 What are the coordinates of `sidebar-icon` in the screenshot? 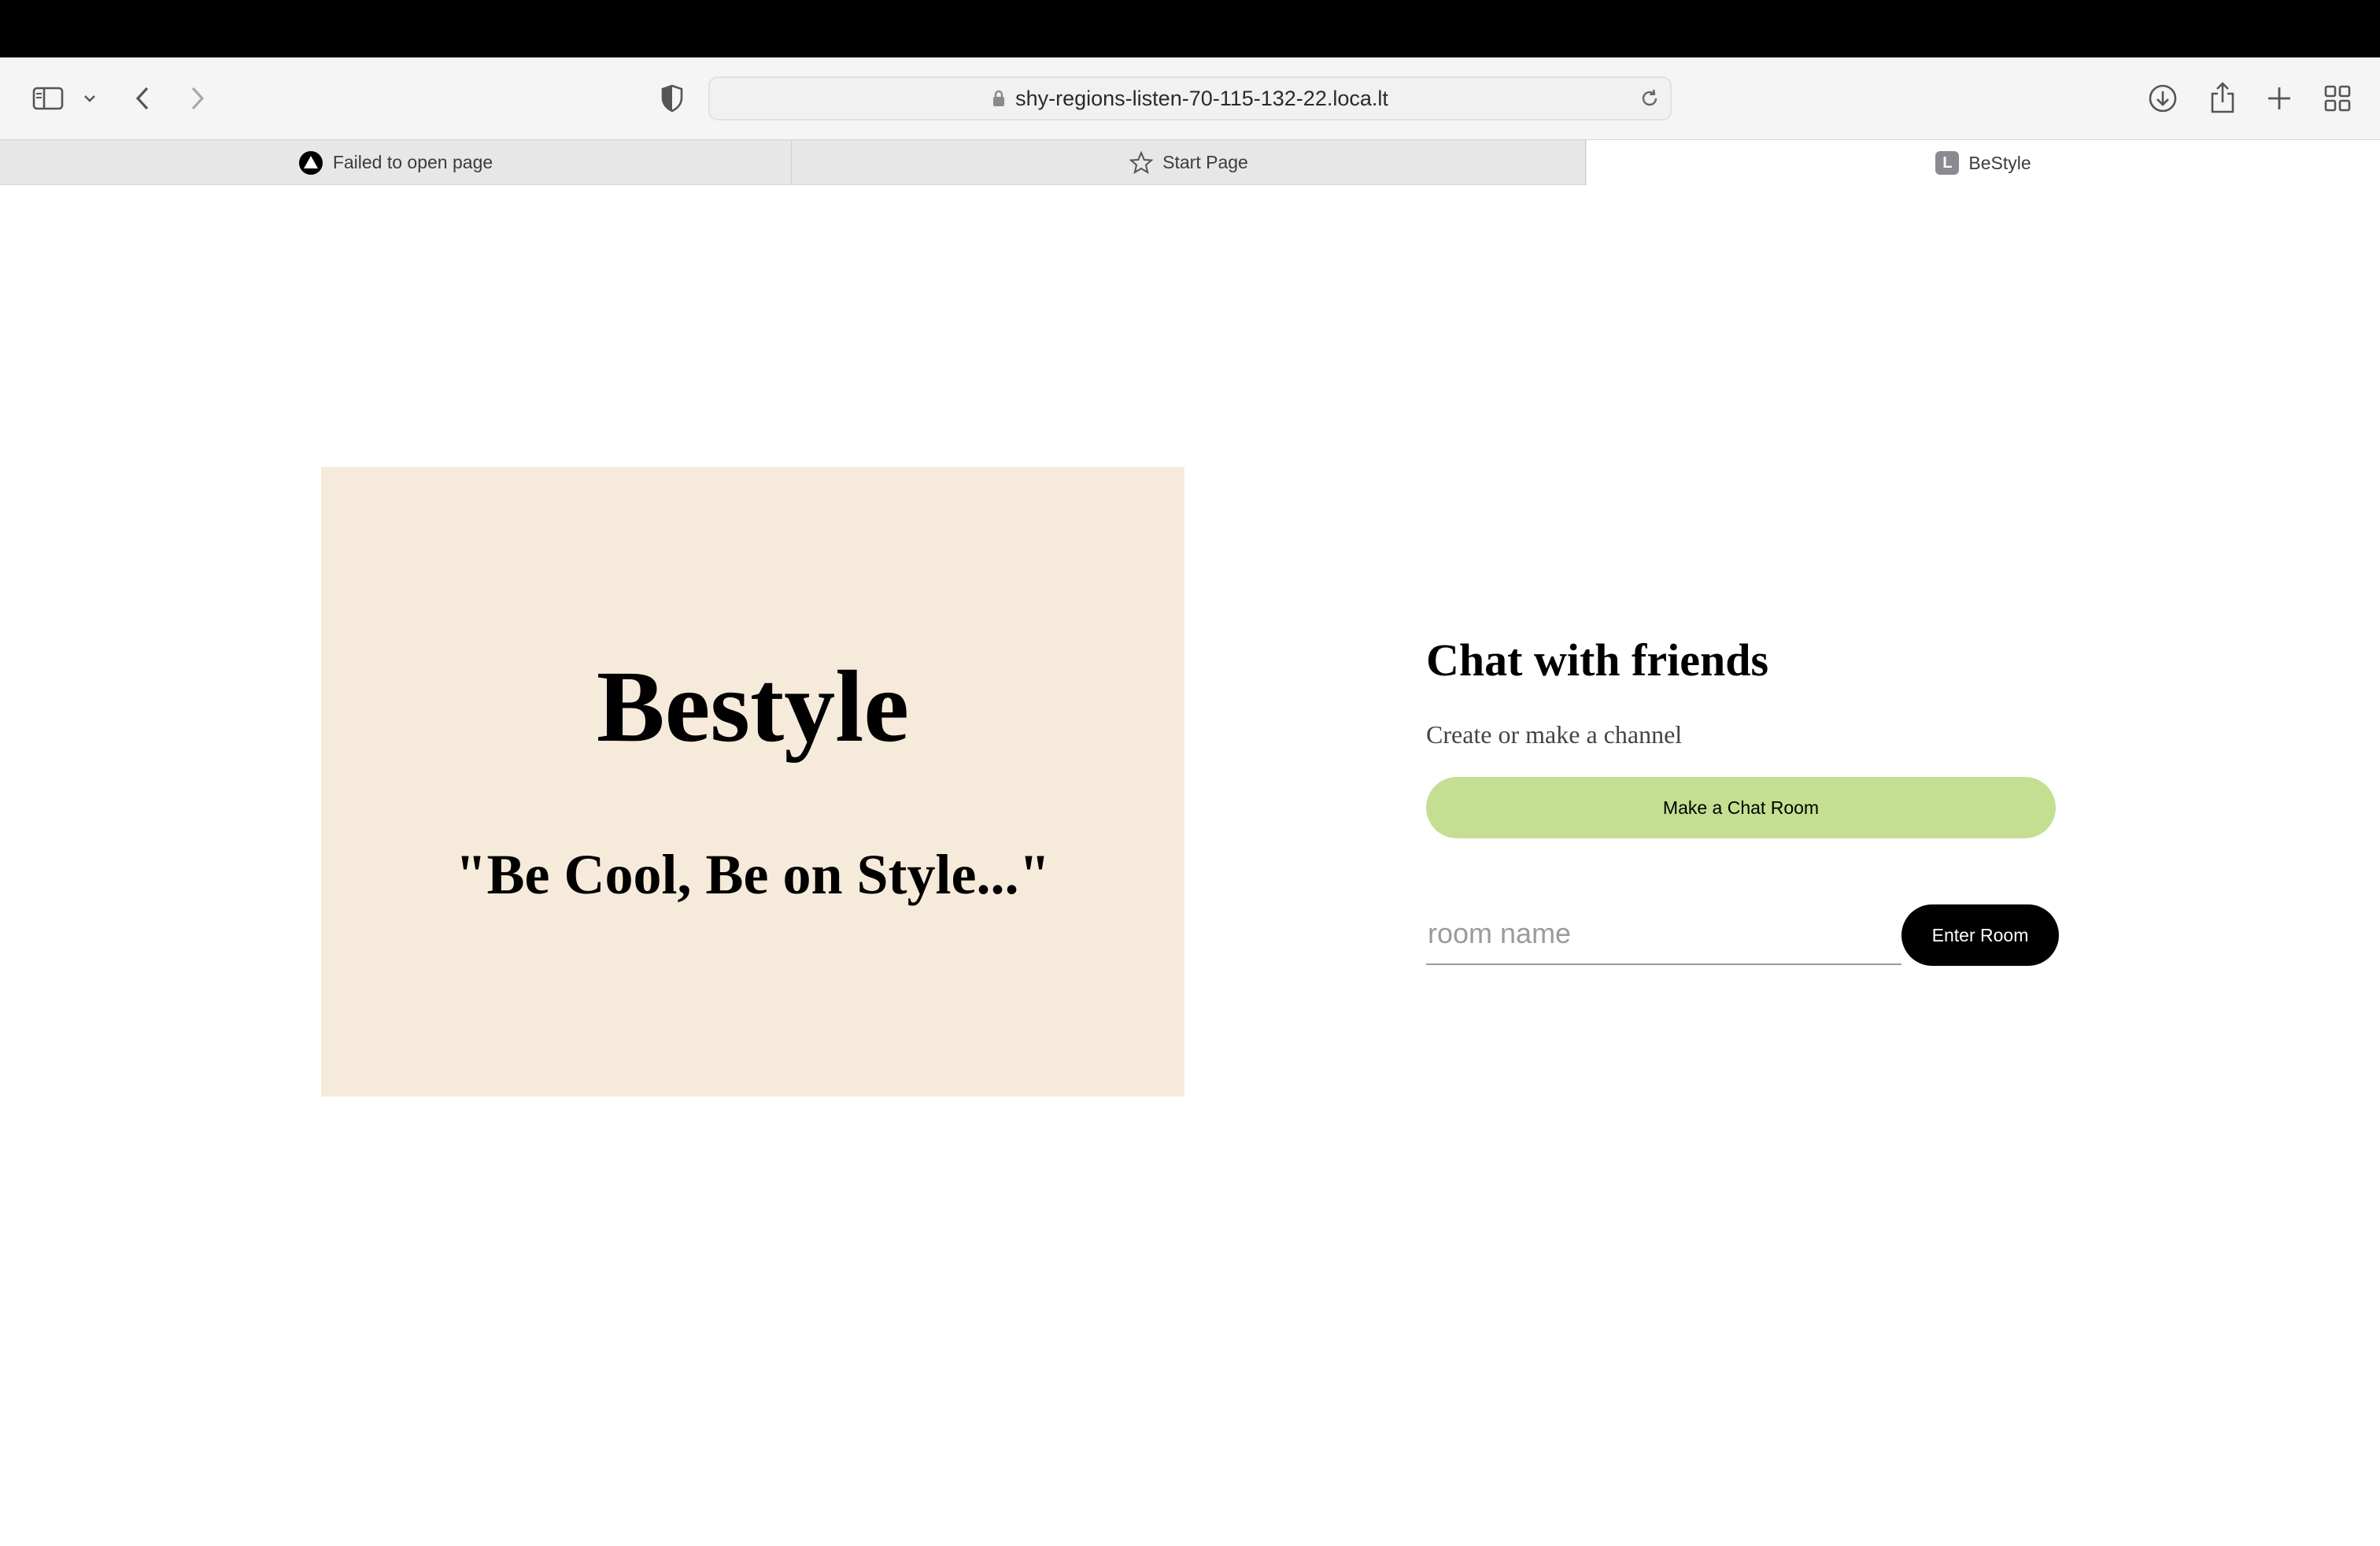 It's located at (48, 98).